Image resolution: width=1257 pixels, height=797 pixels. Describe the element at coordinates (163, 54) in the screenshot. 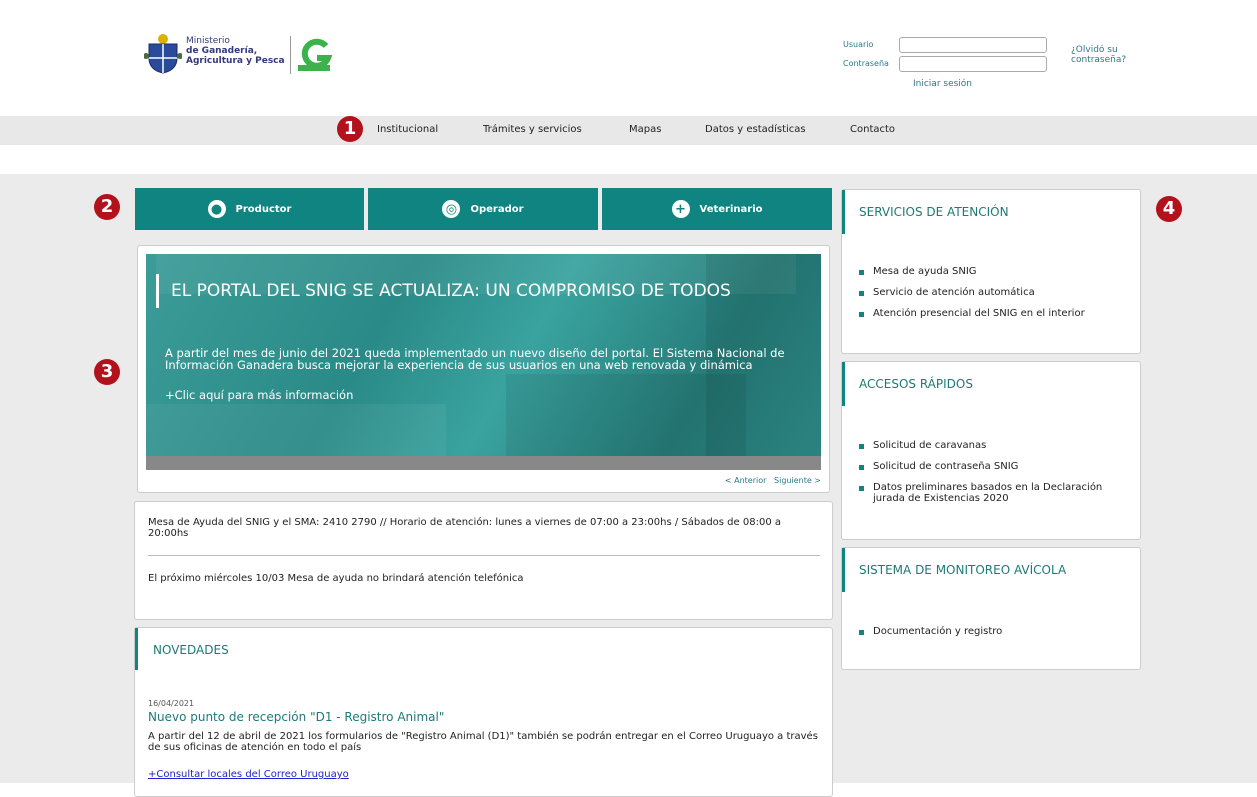

I see `coat-of-arms-icon` at that location.